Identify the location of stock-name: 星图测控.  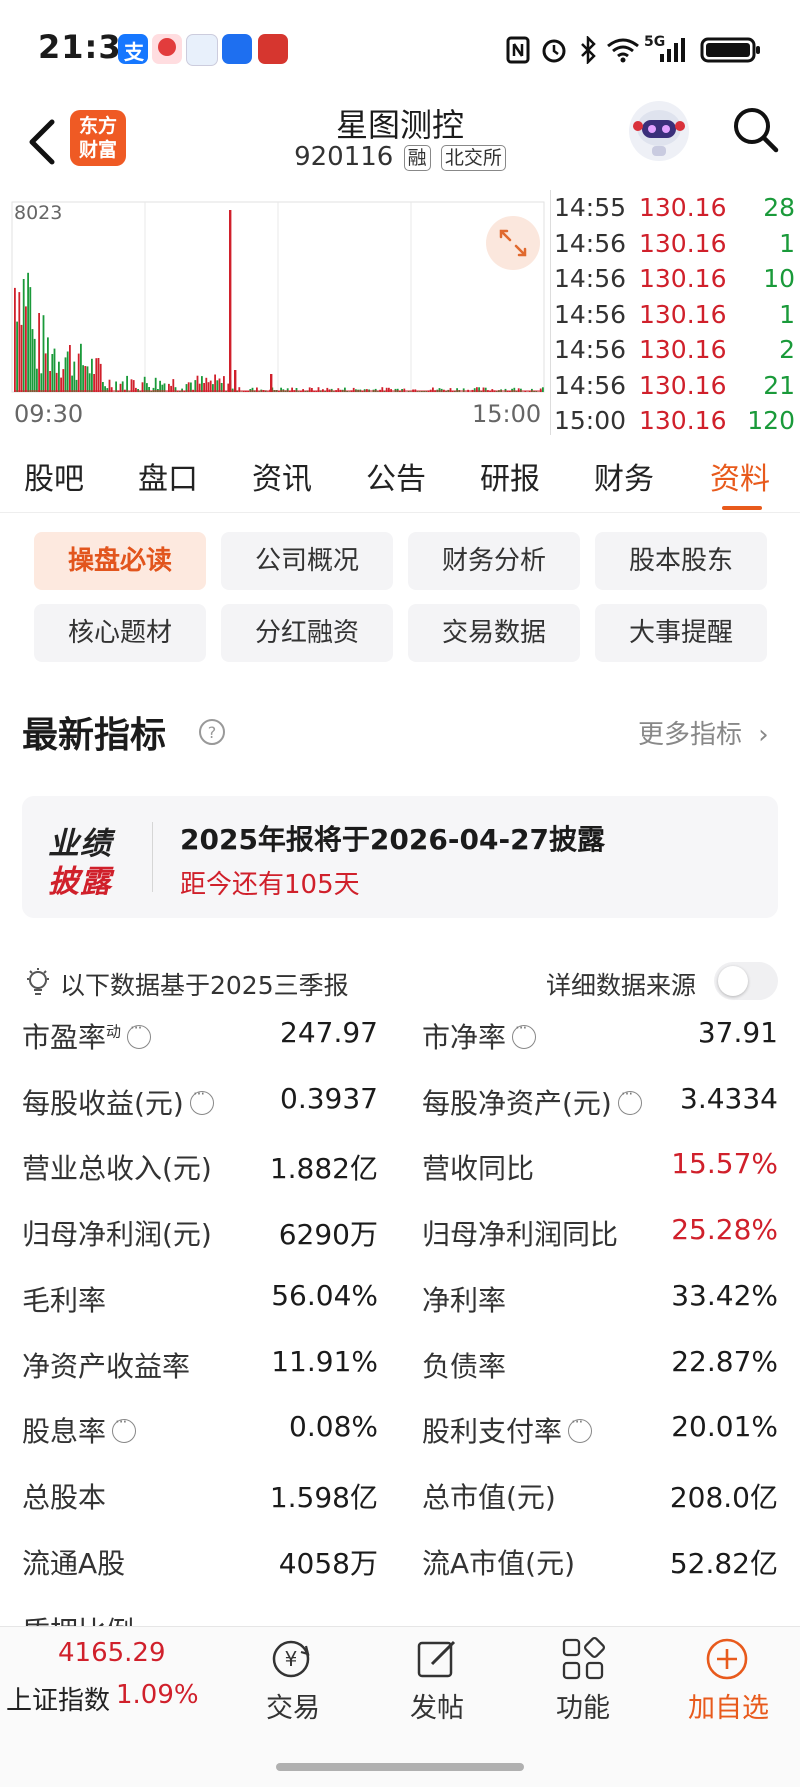
(400, 123).